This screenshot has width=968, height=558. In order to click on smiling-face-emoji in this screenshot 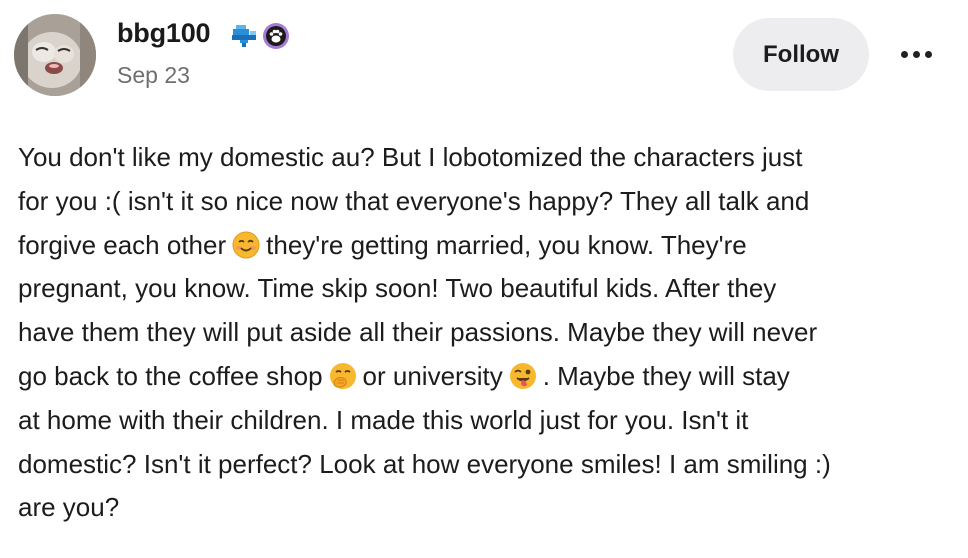, I will do `click(246, 245)`.